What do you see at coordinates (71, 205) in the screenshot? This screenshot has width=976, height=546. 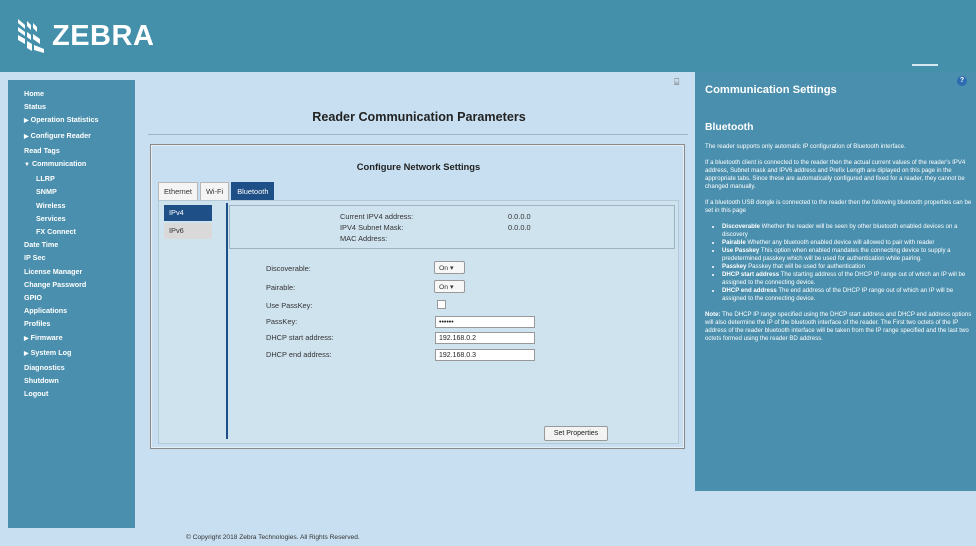 I see `sidebar-item-wireless: Wireless` at bounding box center [71, 205].